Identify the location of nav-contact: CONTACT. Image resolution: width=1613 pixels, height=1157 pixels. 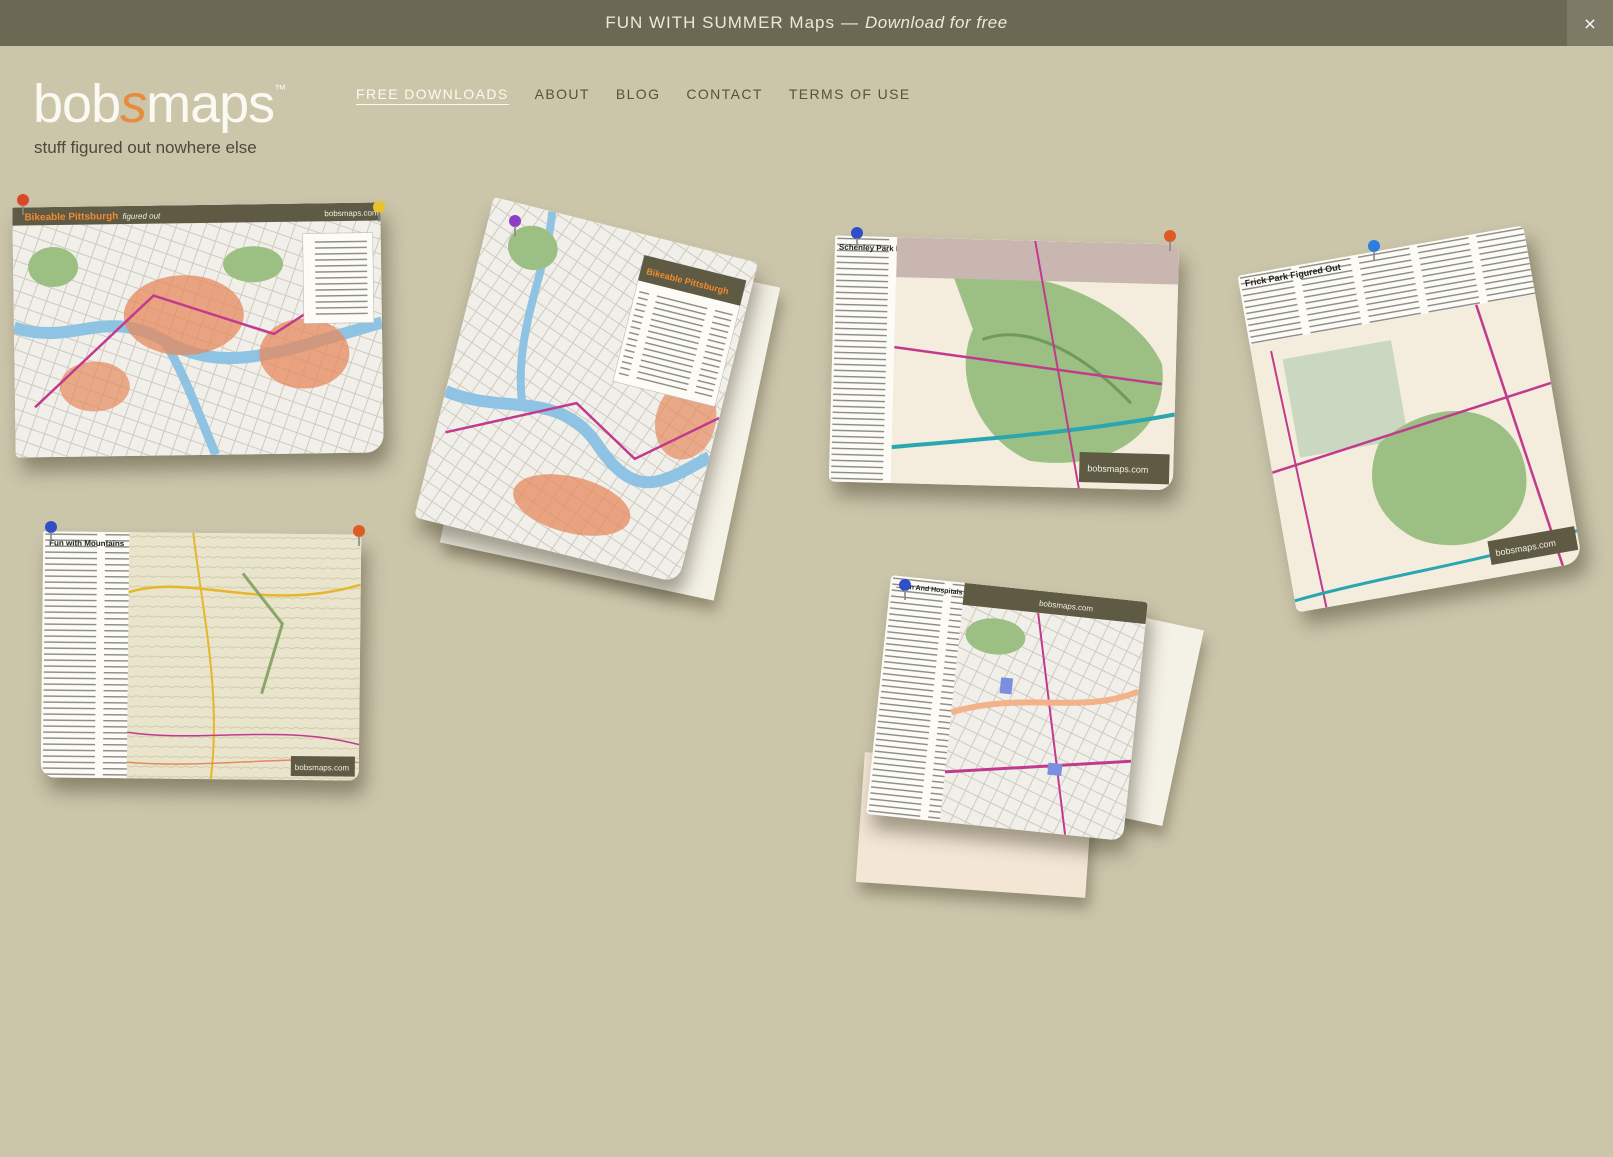
(724, 95).